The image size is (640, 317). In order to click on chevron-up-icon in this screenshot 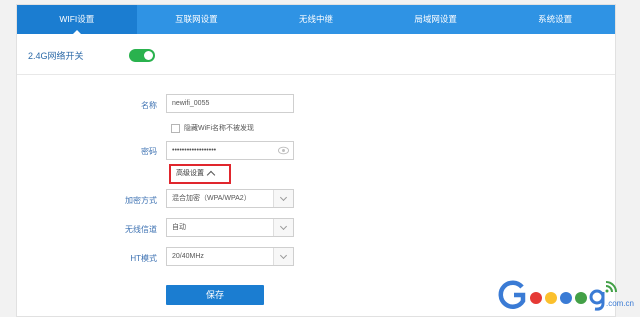, I will do `click(211, 175)`.